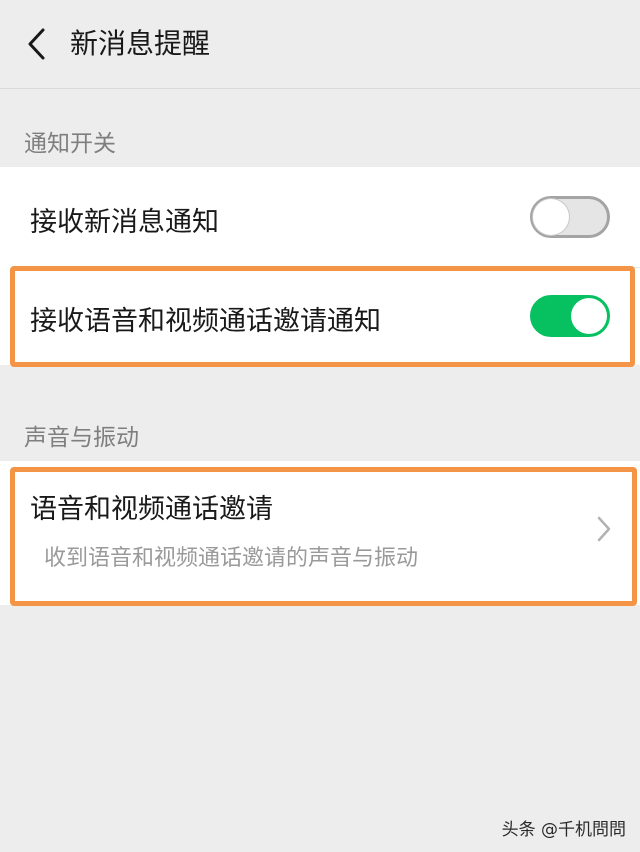 This screenshot has width=640, height=852. What do you see at coordinates (570, 316) in the screenshot?
I see `call-invite-notification-toggle` at bounding box center [570, 316].